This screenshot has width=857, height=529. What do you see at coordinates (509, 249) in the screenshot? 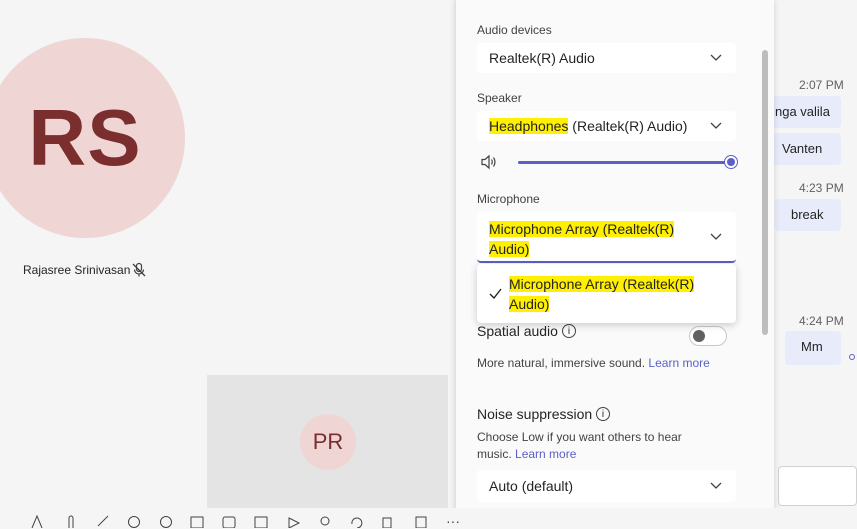
I see `dropdown-value-line2: Audio)` at bounding box center [509, 249].